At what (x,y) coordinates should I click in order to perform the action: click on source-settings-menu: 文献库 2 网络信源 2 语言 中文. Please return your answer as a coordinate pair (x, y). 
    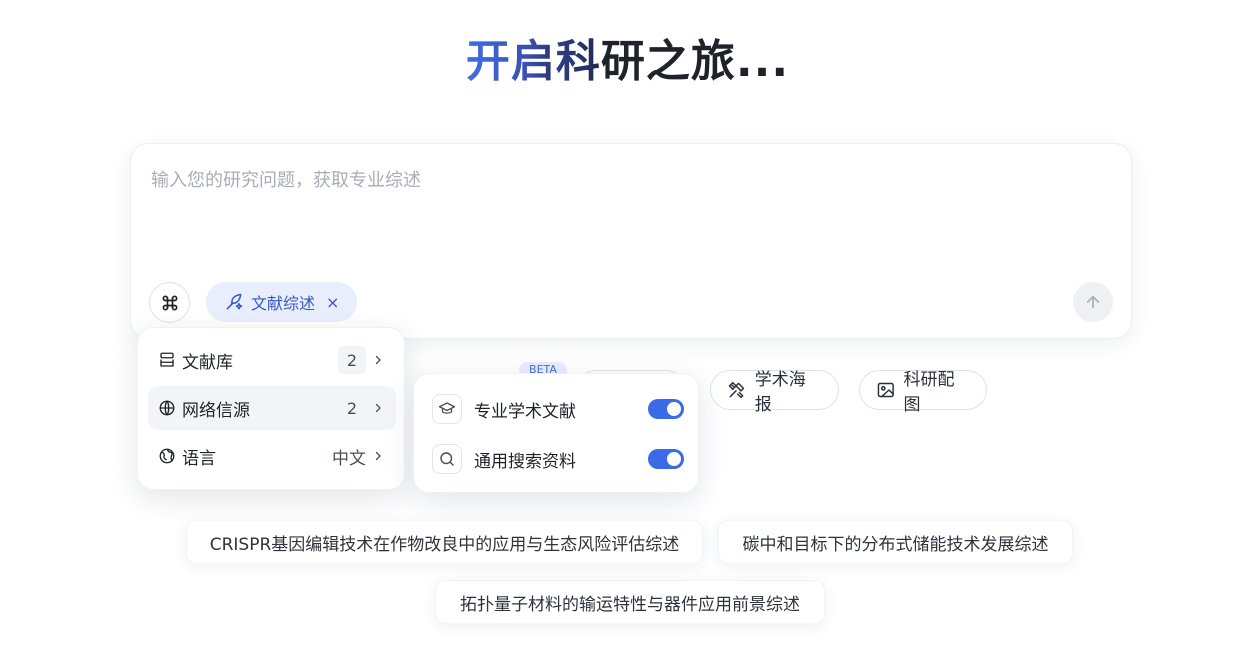
    Looking at the image, I should click on (271, 408).